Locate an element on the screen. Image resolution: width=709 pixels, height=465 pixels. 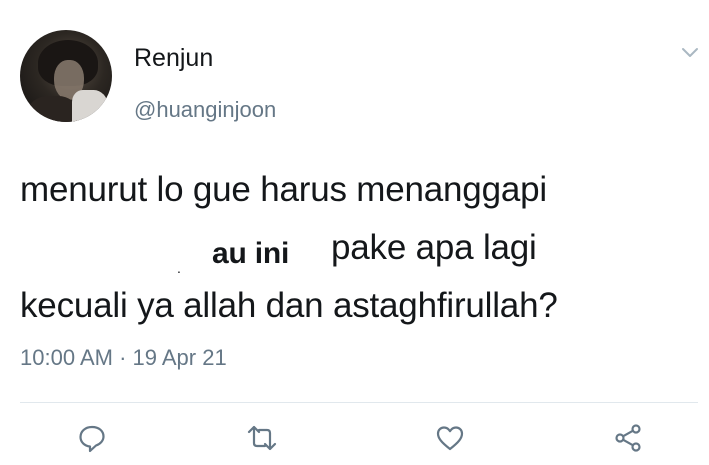
chevron-down-icon is located at coordinates (690, 53).